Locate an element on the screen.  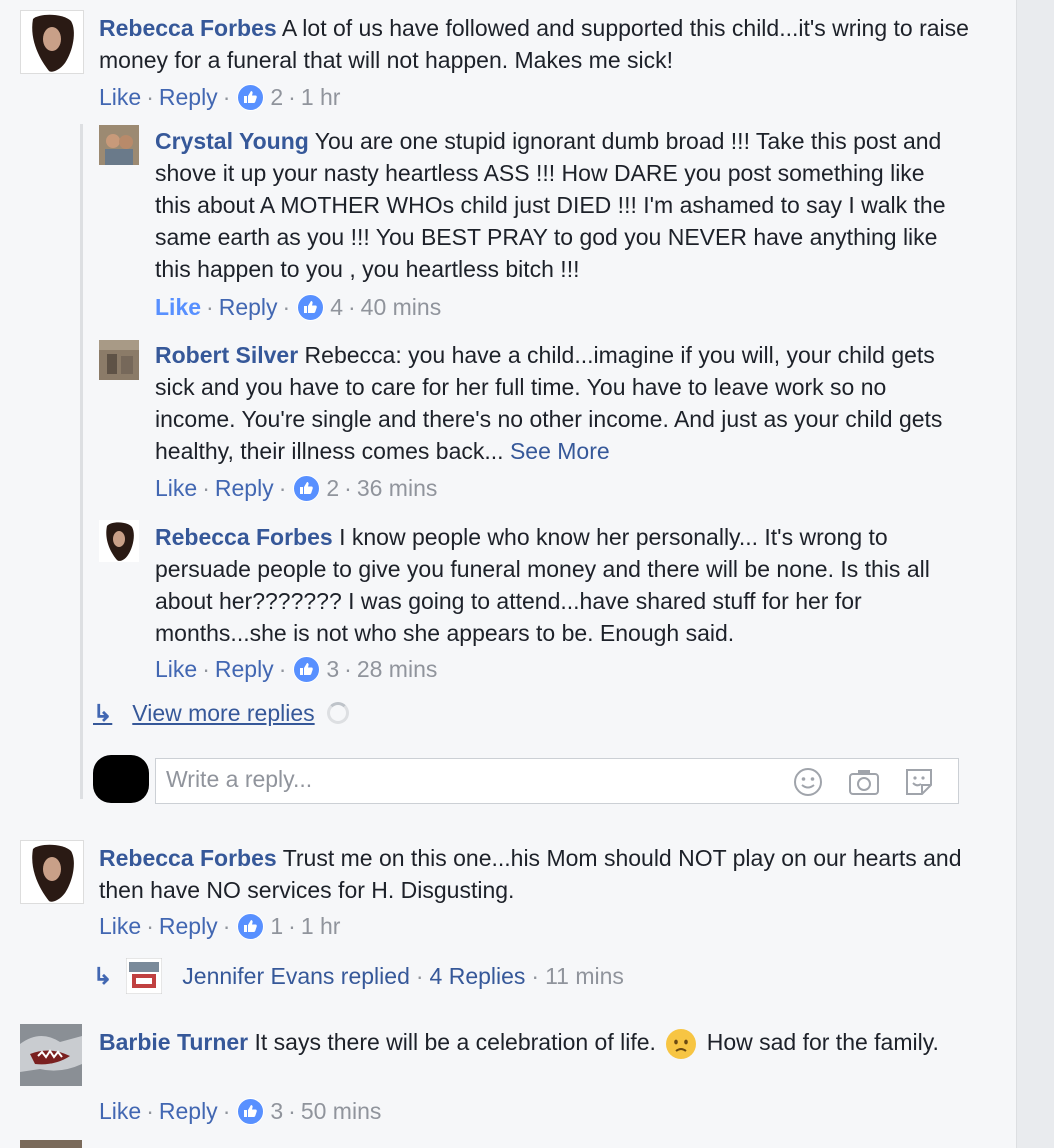
loading-spinner-icon is located at coordinates (337, 713).